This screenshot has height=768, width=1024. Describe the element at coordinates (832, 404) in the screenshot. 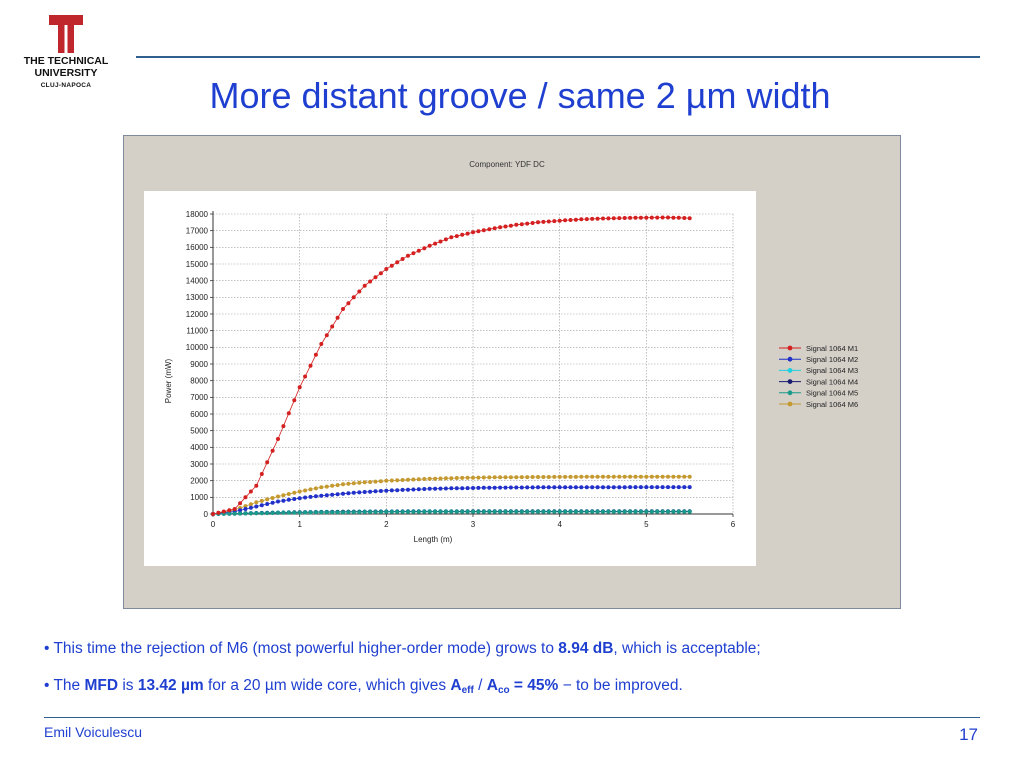

I see `legend-label: Signal 1064 M6` at that location.